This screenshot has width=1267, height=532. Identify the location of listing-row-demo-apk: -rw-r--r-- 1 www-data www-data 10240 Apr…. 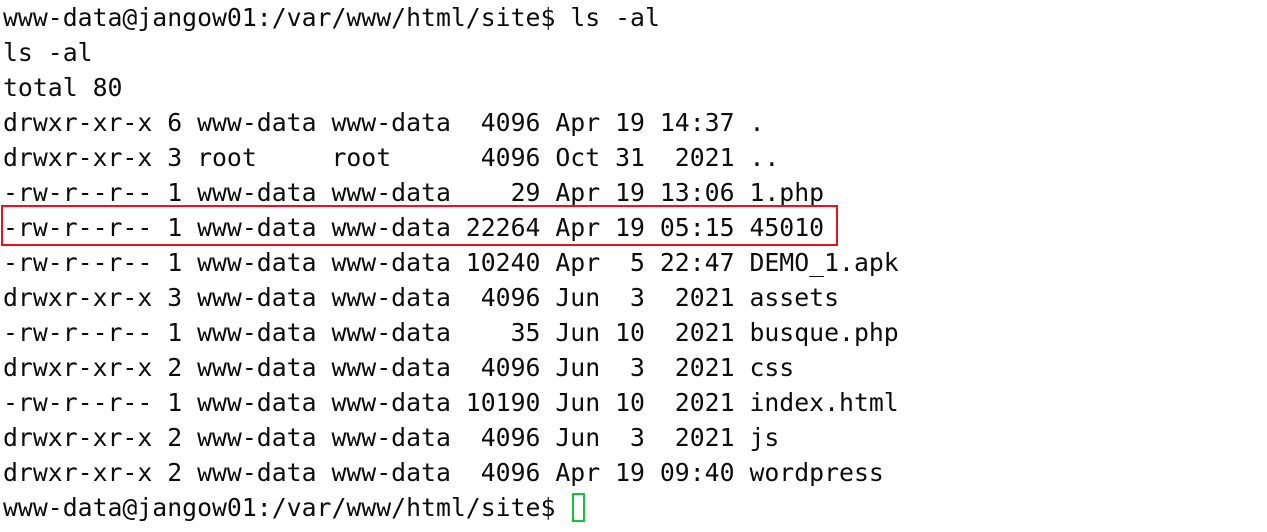
(451, 262).